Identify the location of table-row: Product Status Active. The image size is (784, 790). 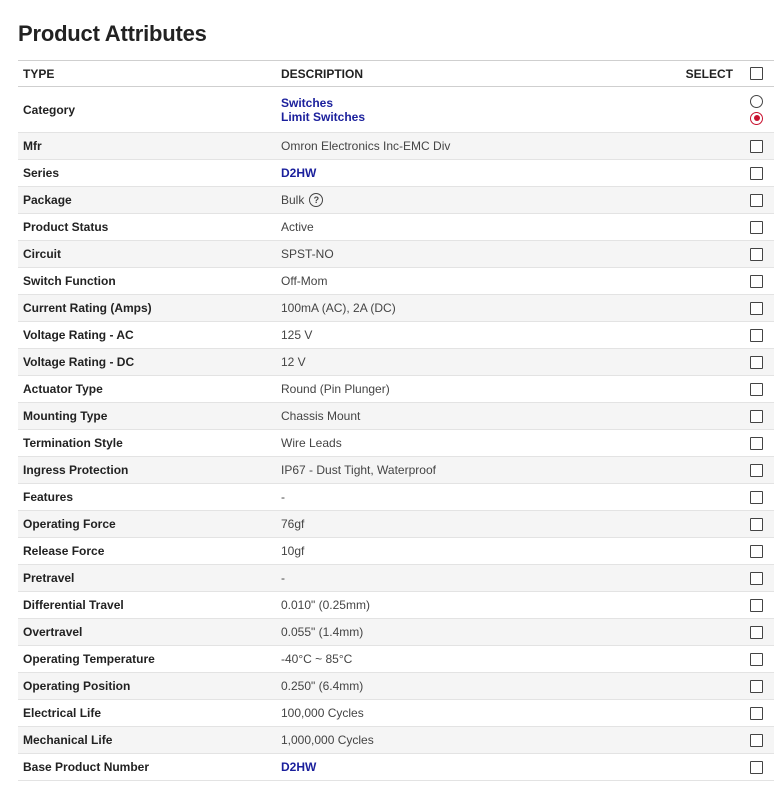
(396, 227).